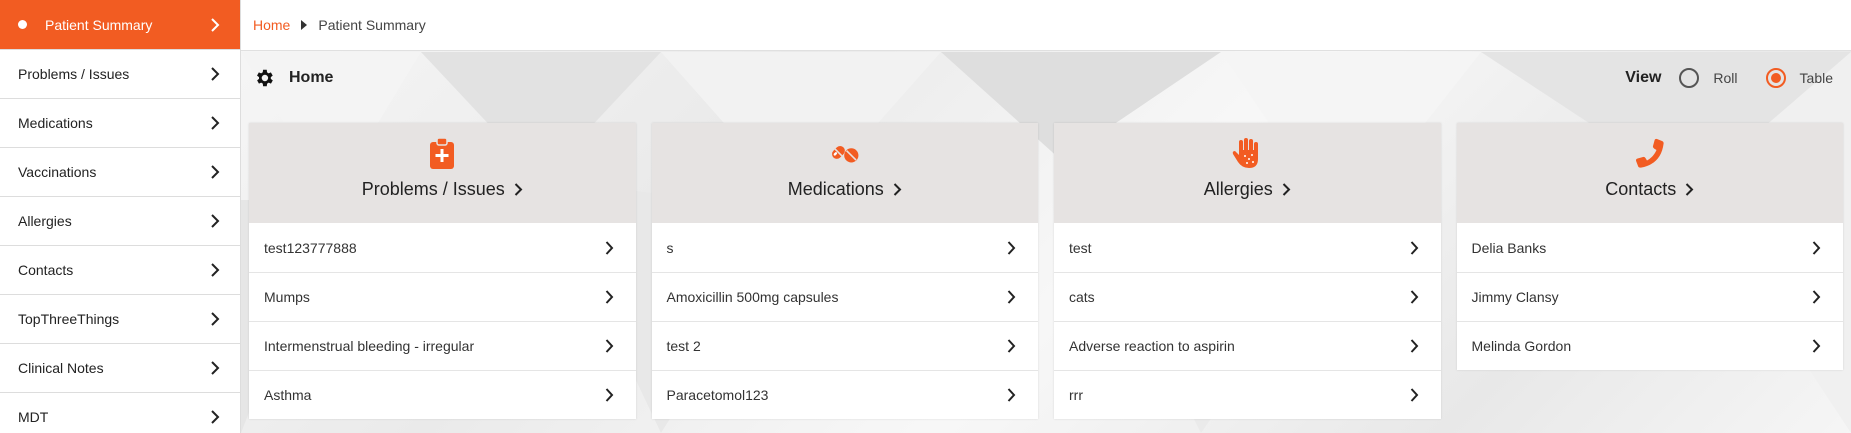 This screenshot has height=433, width=1851. Describe the element at coordinates (442, 247) in the screenshot. I see `list-item: test123777888` at that location.